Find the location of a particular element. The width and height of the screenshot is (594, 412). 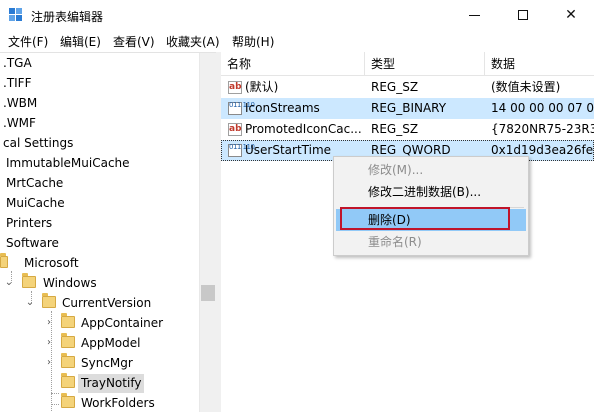

tree-scrollbar is located at coordinates (207, 232).